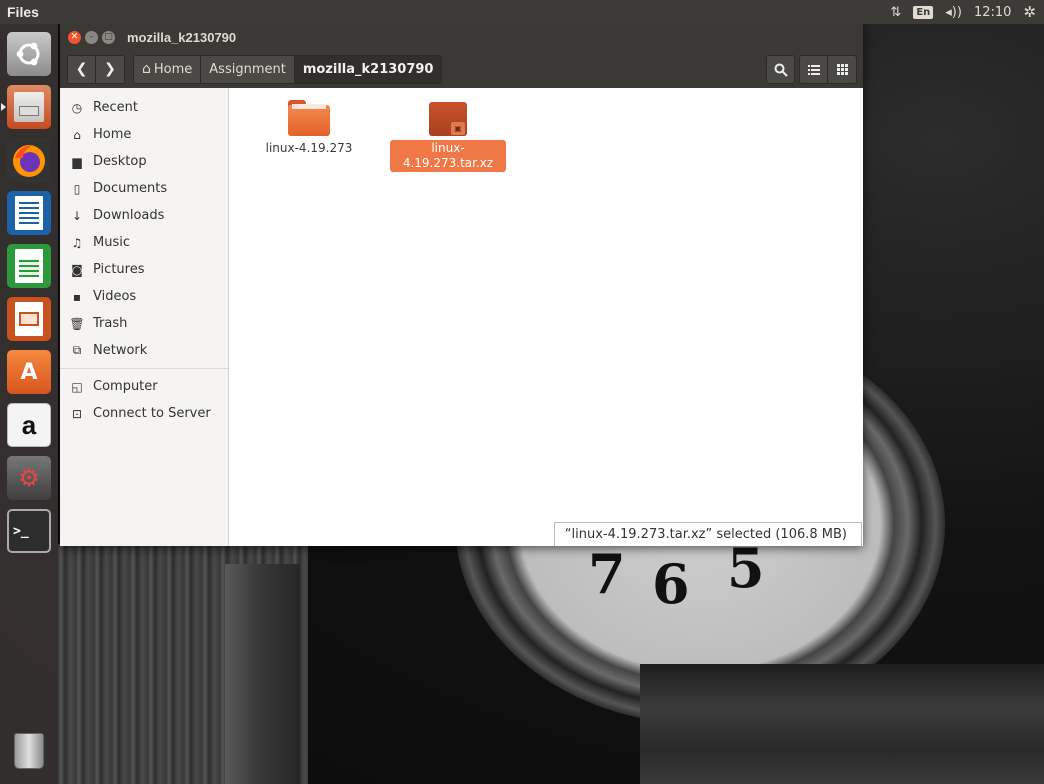 Image resolution: width=1044 pixels, height=784 pixels. Describe the element at coordinates (144, 296) in the screenshot. I see `sidebar-item-videos: ▪ Videos` at that location.